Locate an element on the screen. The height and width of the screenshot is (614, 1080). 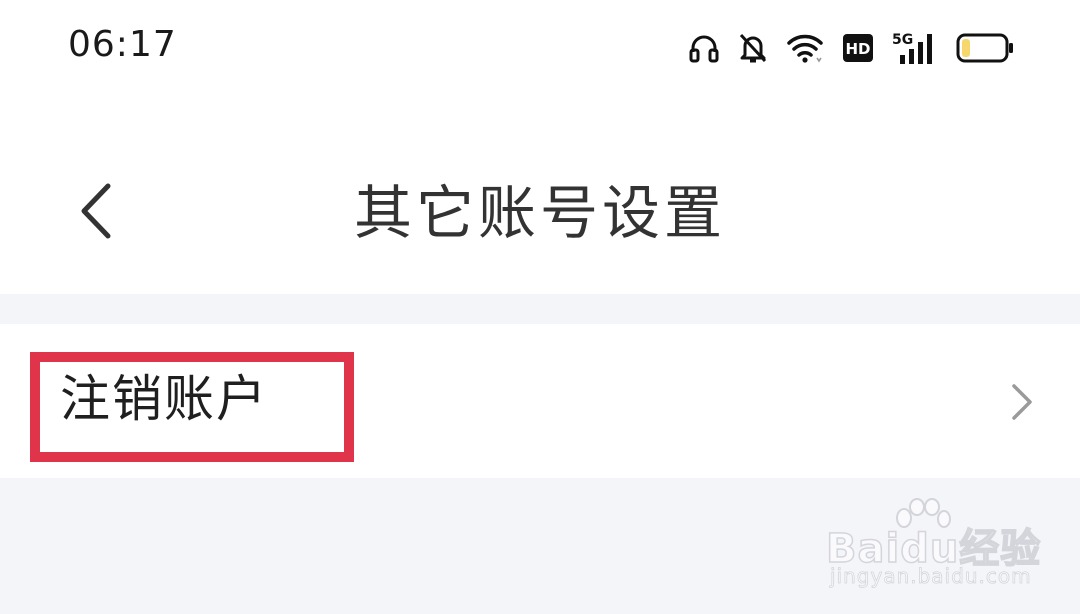
hd-icon: HD is located at coordinates (858, 48).